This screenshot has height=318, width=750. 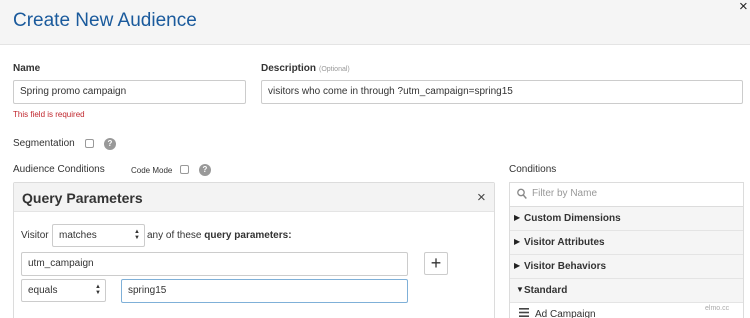 I want to click on param-name-input: utm_campaign, so click(x=214, y=264).